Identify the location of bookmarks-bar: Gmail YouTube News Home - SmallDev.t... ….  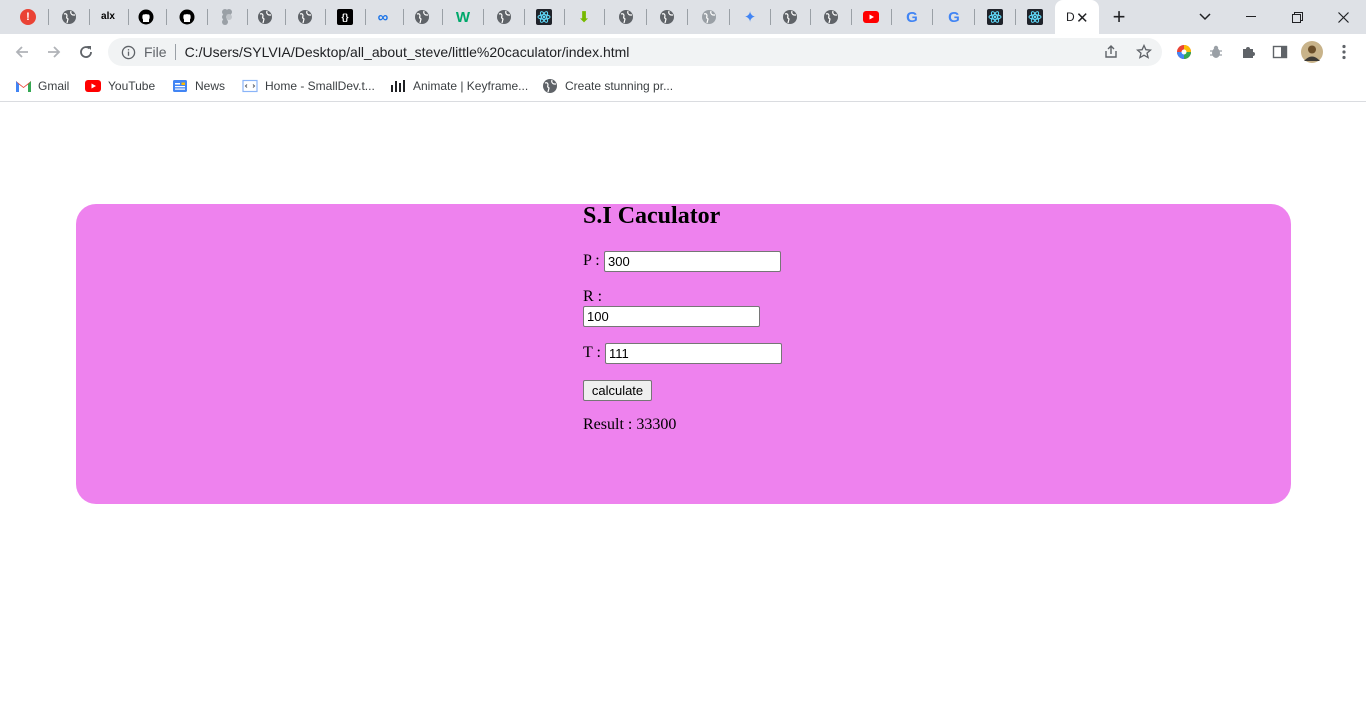
(683, 86).